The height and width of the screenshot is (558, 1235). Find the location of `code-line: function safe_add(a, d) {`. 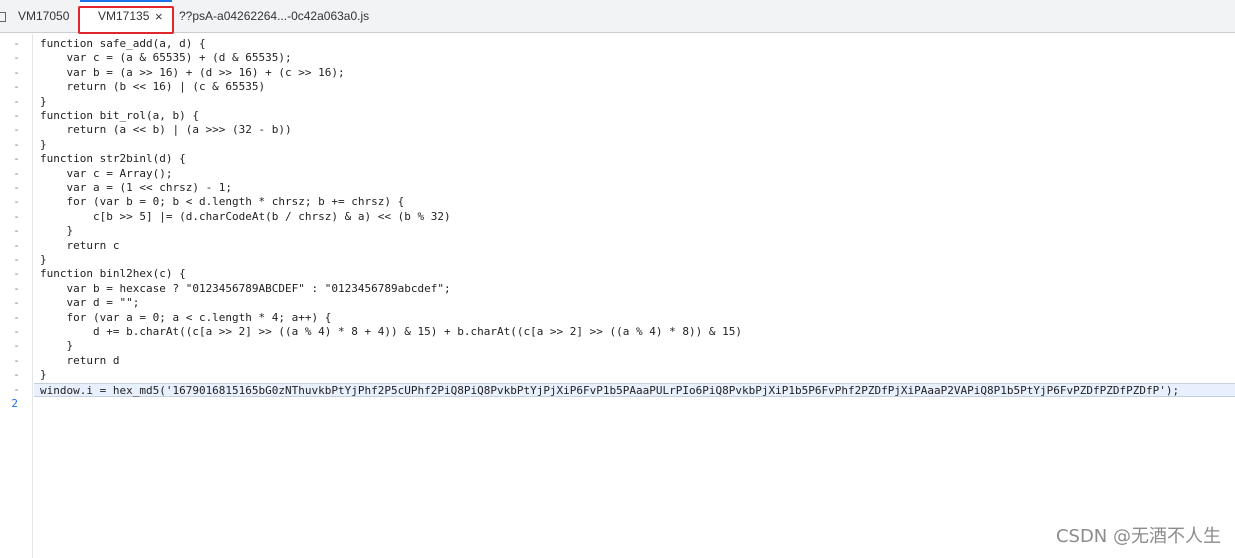

code-line: function safe_add(a, d) { is located at coordinates (634, 44).